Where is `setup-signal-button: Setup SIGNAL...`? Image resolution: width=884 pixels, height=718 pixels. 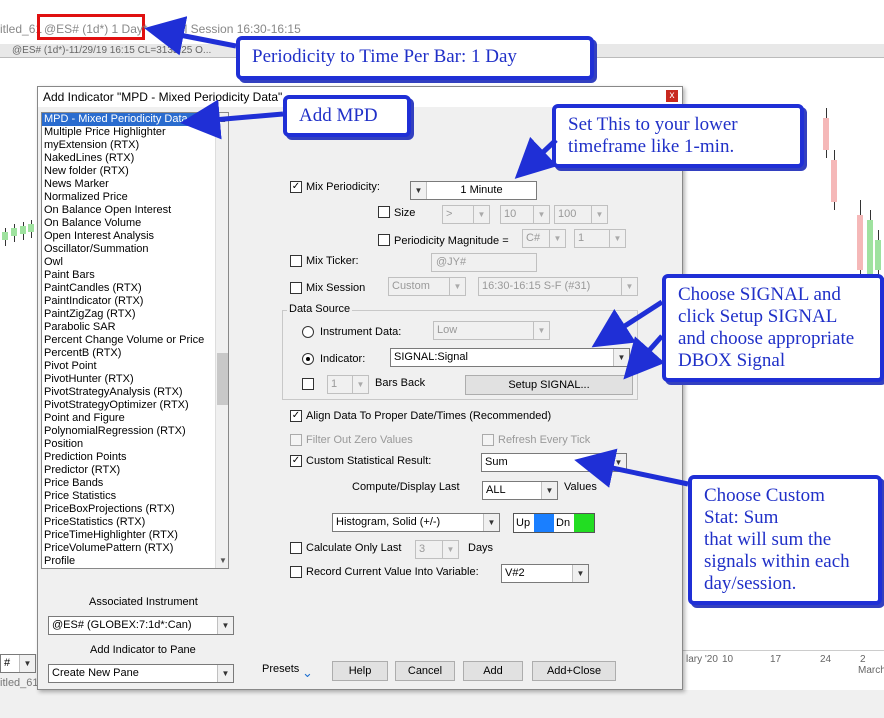 setup-signal-button: Setup SIGNAL... is located at coordinates (549, 385).